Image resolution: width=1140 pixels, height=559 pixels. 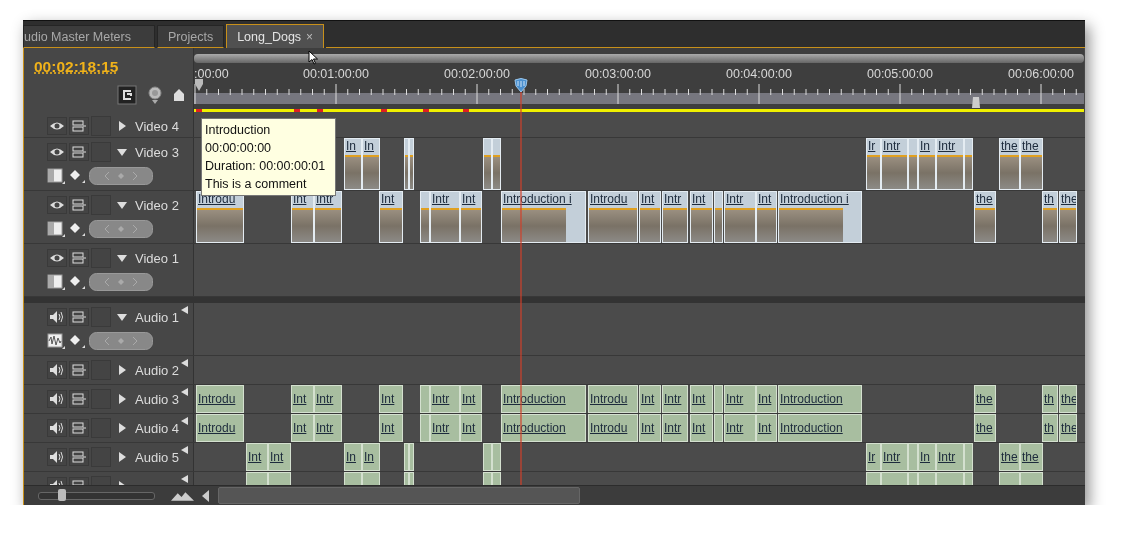 What do you see at coordinates (206, 495) in the screenshot?
I see `scroll-left-icon` at bounding box center [206, 495].